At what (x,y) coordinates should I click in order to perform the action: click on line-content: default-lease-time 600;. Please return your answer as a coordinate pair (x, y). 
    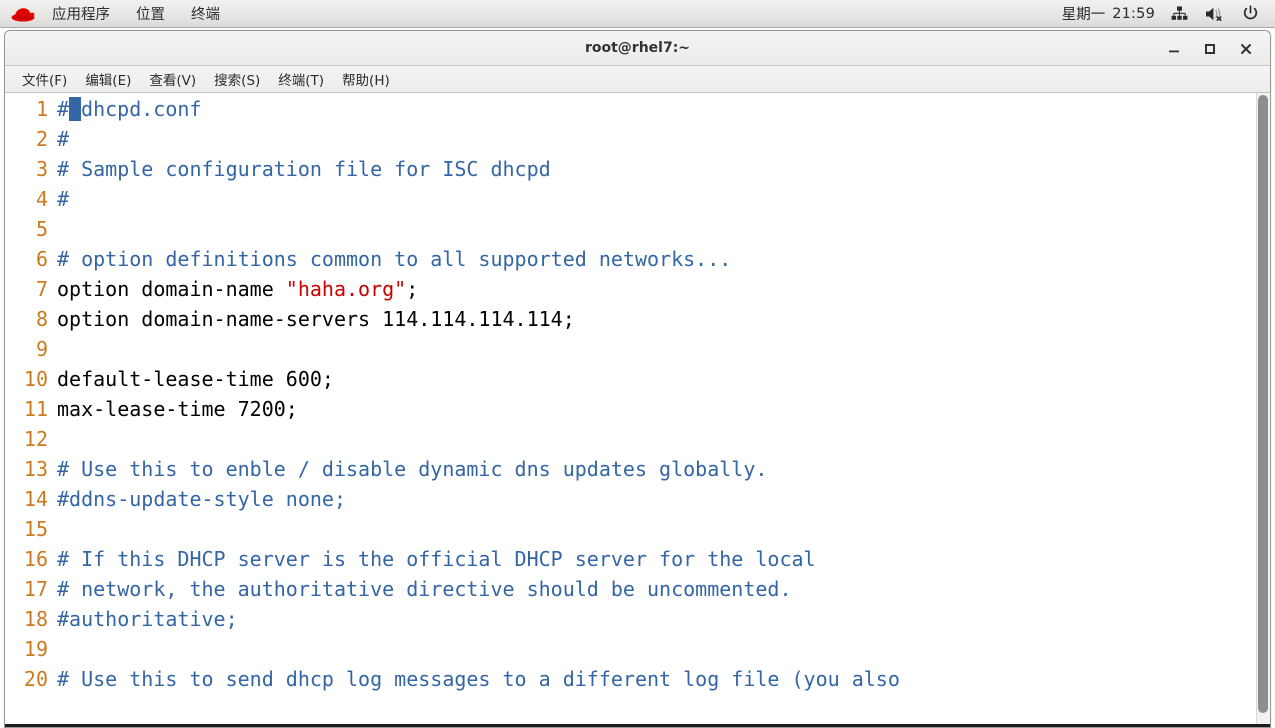
    Looking at the image, I should click on (195, 379).